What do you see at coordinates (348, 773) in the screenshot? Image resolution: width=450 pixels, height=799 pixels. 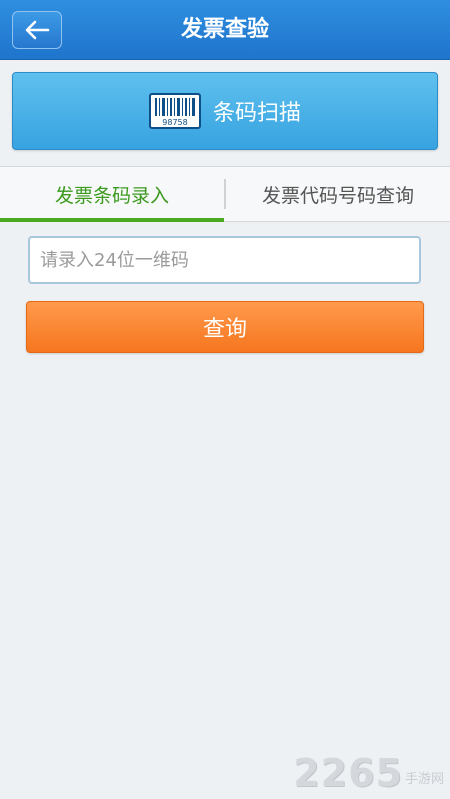 I see `watermark-number: 2265` at bounding box center [348, 773].